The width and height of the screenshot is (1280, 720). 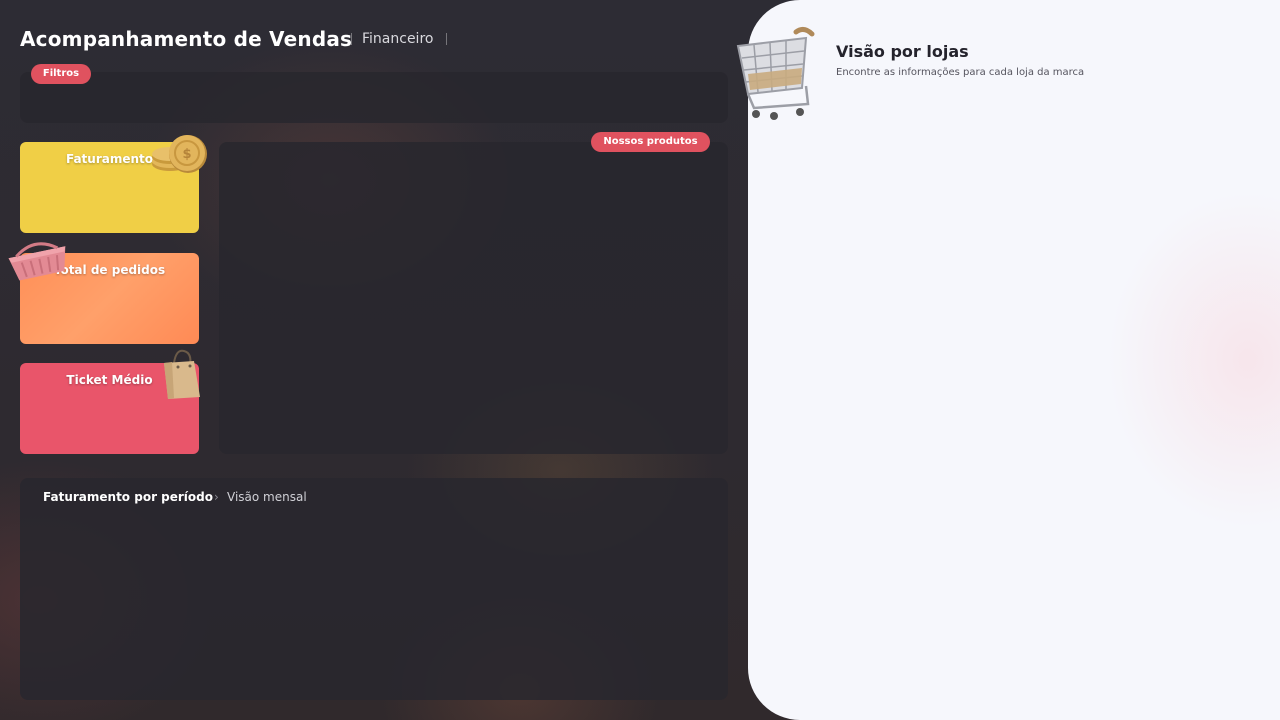 I want to click on page-title: Acompanhamento de Vendas, so click(x=186, y=39).